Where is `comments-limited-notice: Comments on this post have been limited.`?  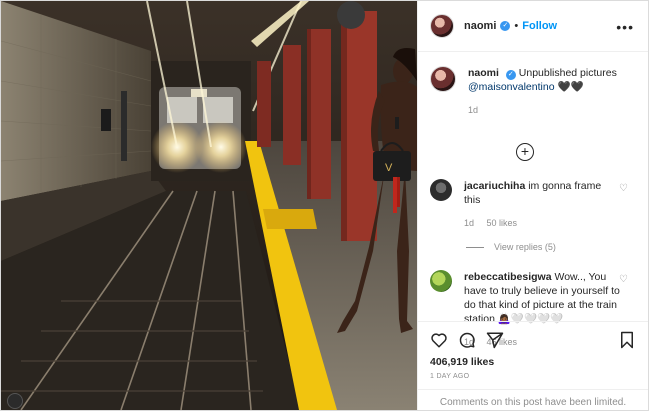
comments-limited-notice: Comments on this post have been limited. is located at coordinates (533, 400).